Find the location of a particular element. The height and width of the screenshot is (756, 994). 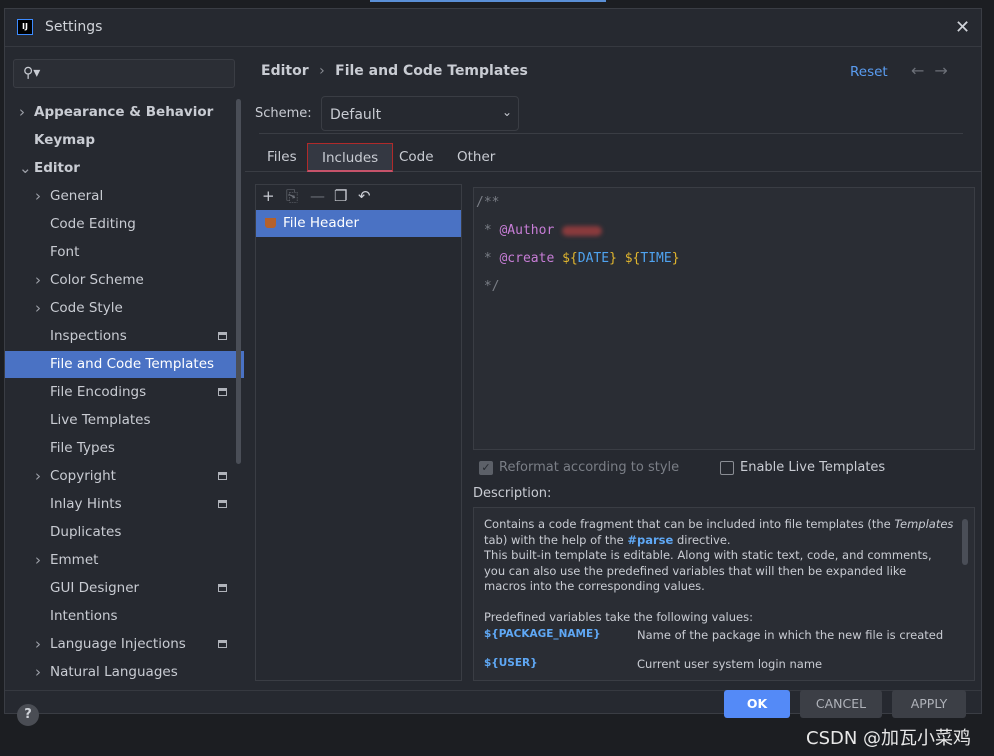

sidebar-item-color-scheme: › Color Scheme is located at coordinates (124, 280).